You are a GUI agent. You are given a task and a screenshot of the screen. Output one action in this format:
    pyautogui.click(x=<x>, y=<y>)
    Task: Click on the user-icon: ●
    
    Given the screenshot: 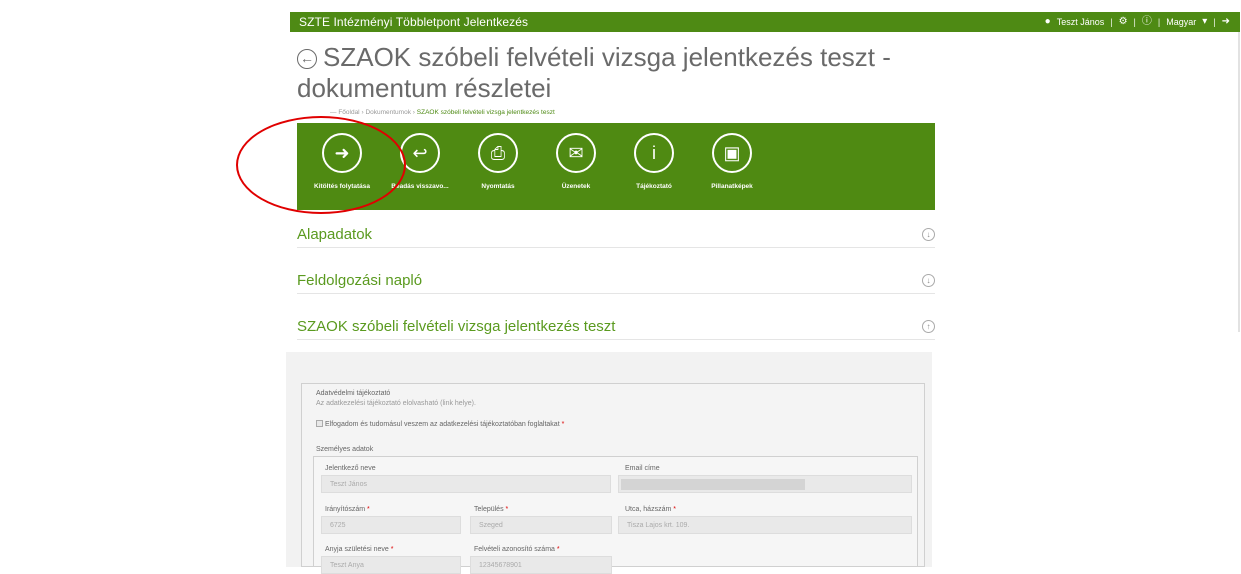 What is the action you would take?
    pyautogui.click(x=1047, y=21)
    